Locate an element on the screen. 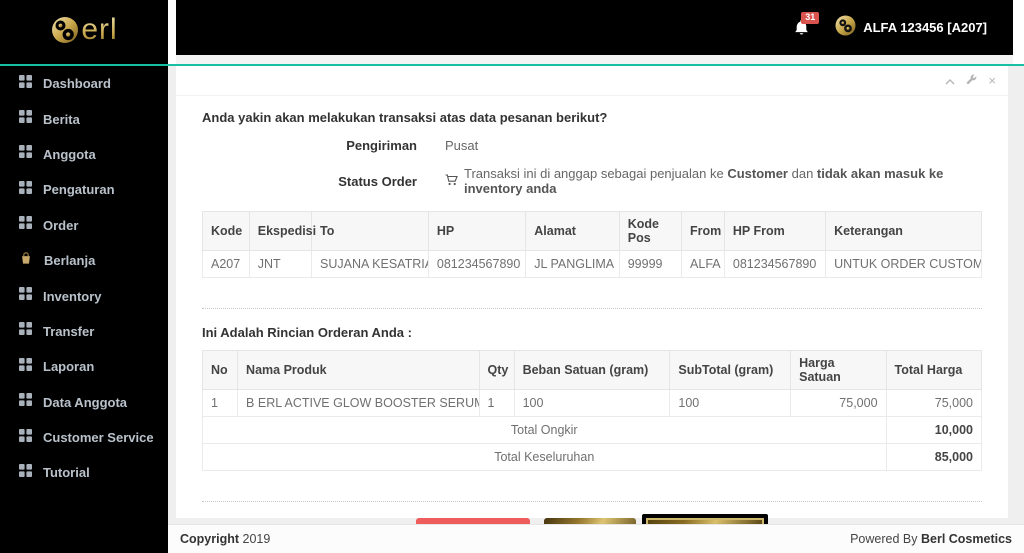  sidebar-item-label: Dashboard is located at coordinates (77, 84).